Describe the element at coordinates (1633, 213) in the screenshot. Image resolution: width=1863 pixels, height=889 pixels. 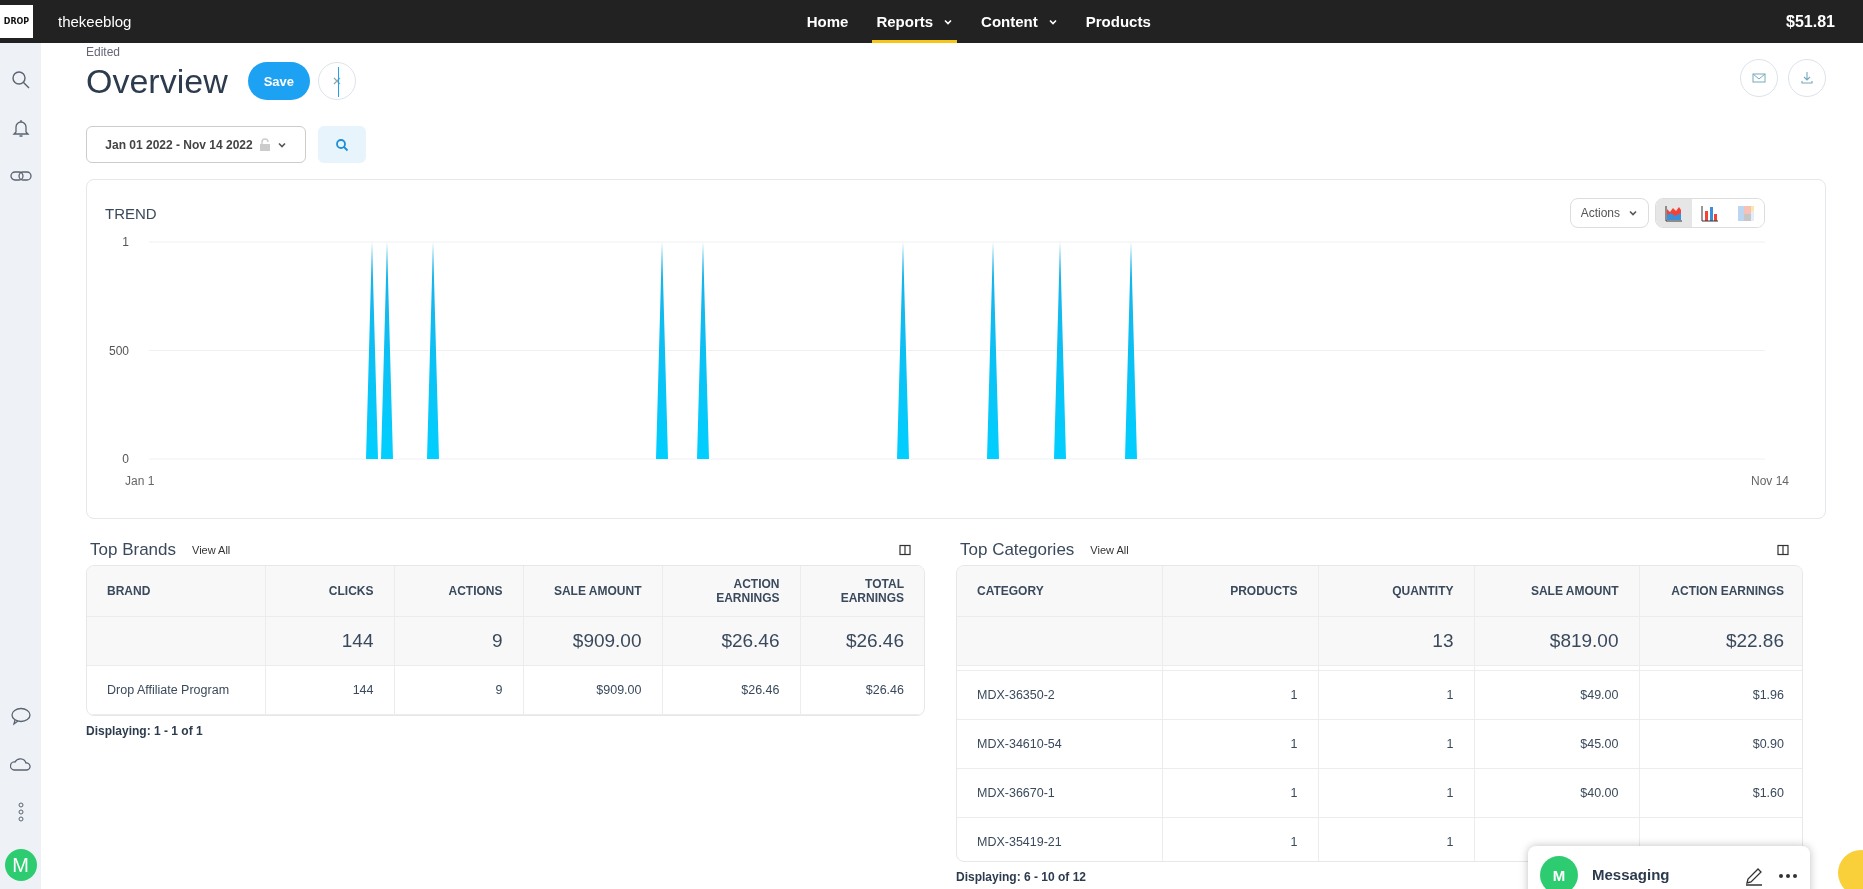
I see `chevron-down-icon` at that location.